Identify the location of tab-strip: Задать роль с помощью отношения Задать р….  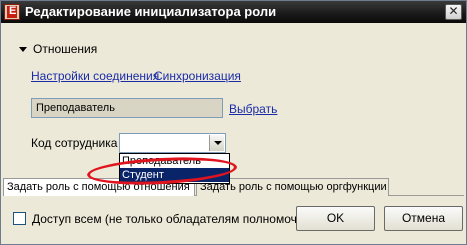
(233, 187).